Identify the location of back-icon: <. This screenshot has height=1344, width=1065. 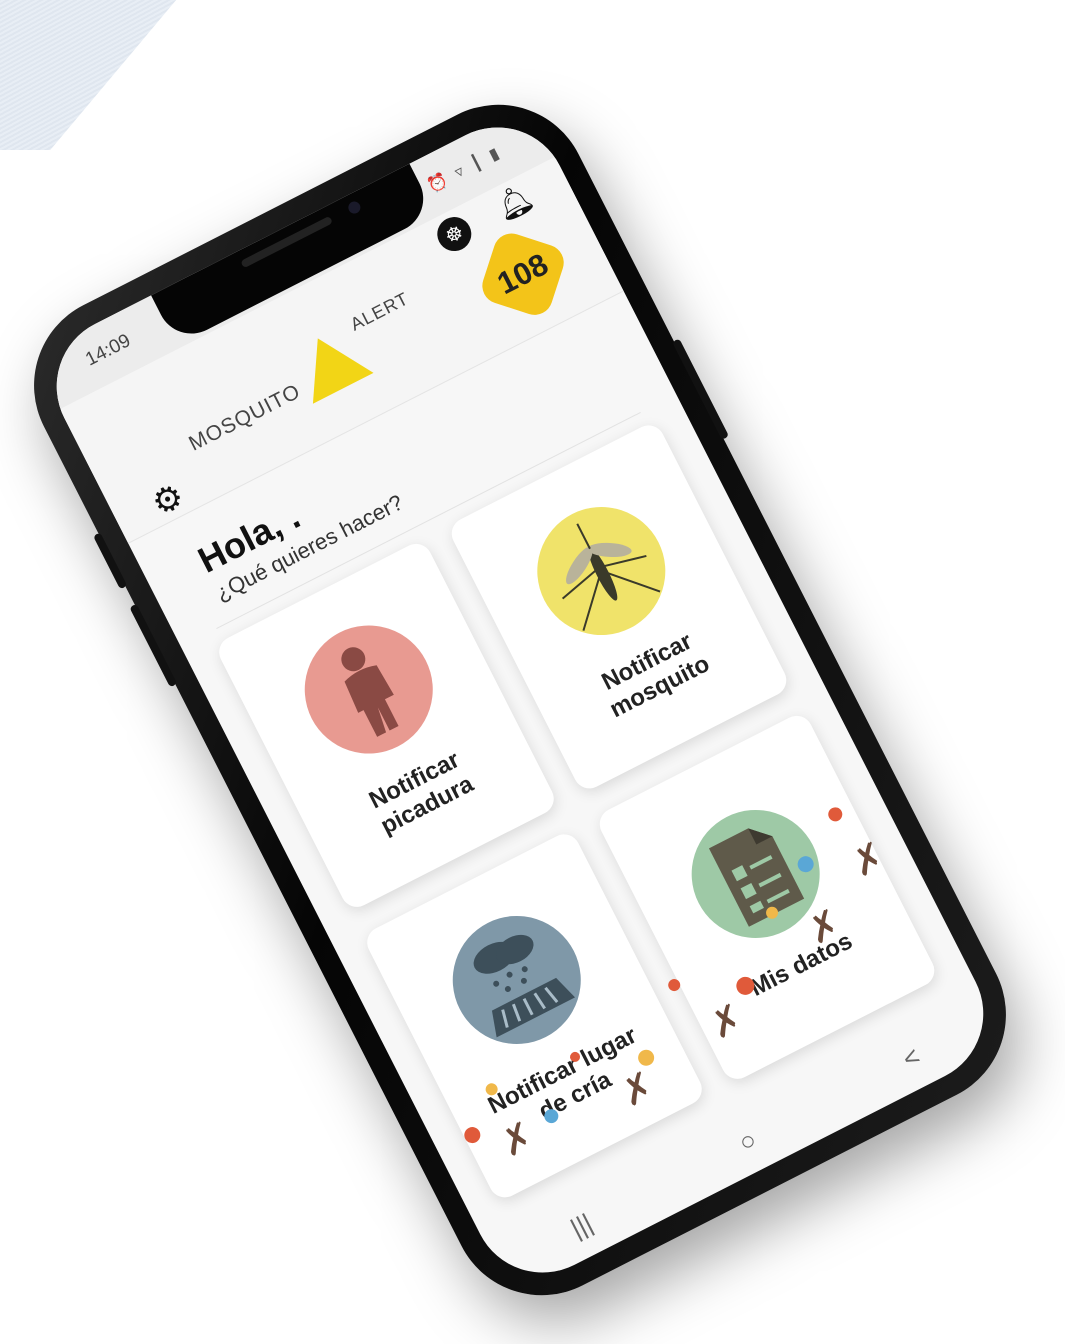
(911, 1057).